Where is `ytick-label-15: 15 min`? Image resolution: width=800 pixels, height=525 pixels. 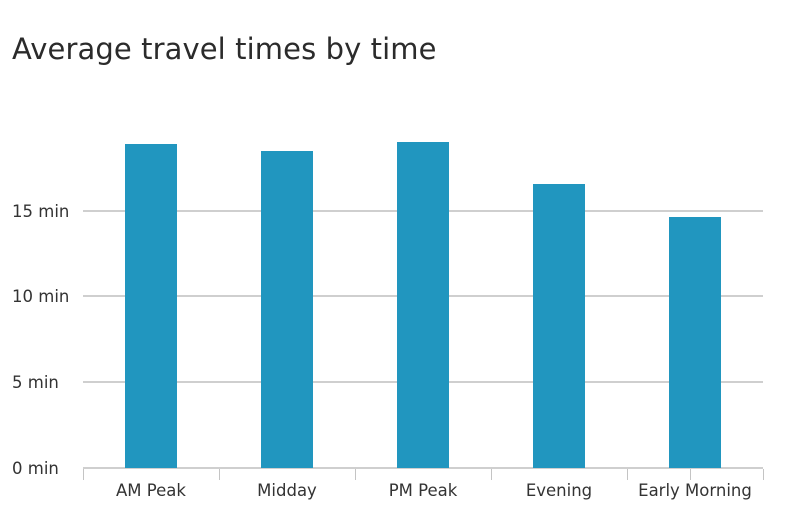 ytick-label-15: 15 min is located at coordinates (41, 211).